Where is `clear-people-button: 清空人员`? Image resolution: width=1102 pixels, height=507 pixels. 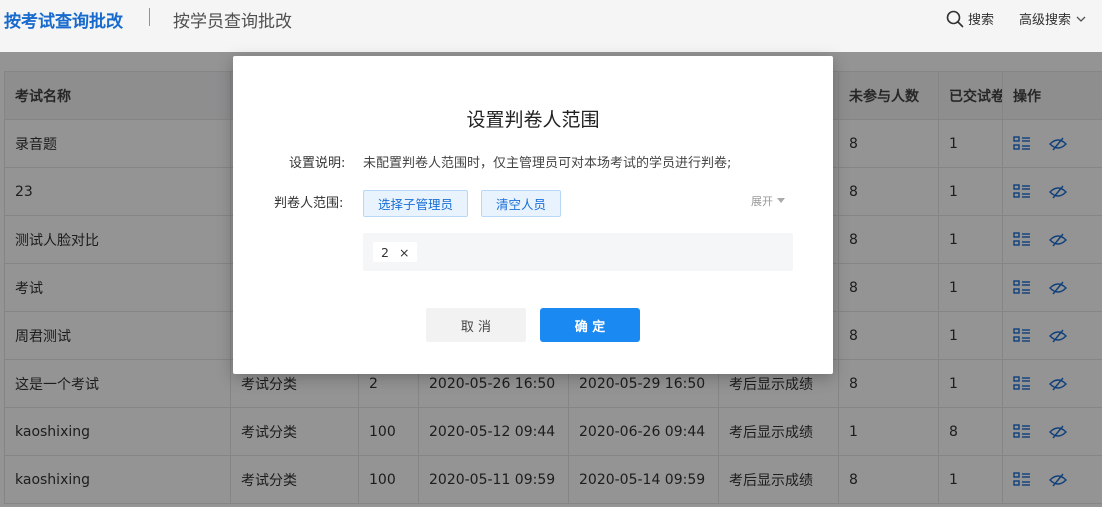
clear-people-button: 清空人员 is located at coordinates (521, 203).